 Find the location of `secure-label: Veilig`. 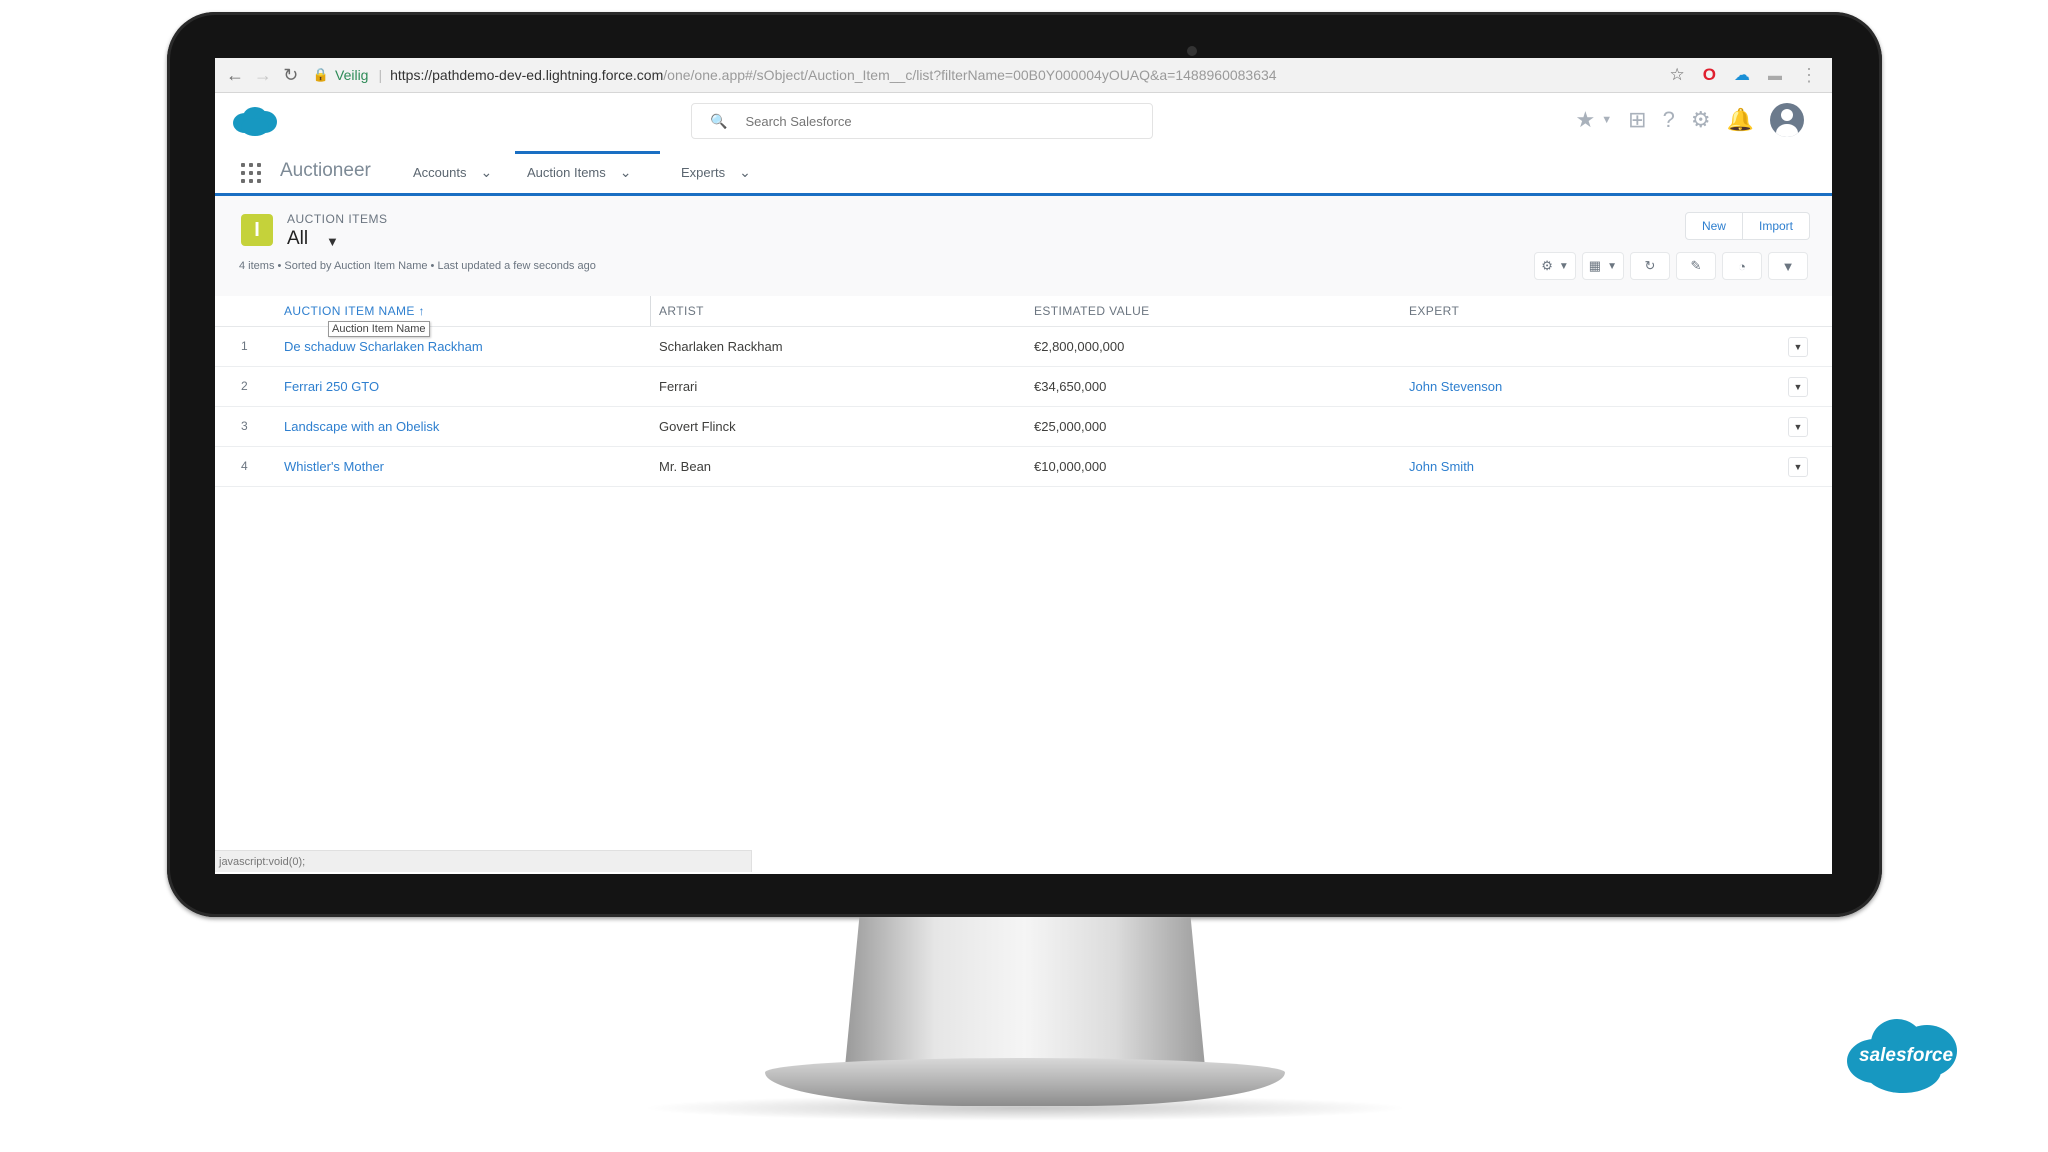

secure-label: Veilig is located at coordinates (352, 75).